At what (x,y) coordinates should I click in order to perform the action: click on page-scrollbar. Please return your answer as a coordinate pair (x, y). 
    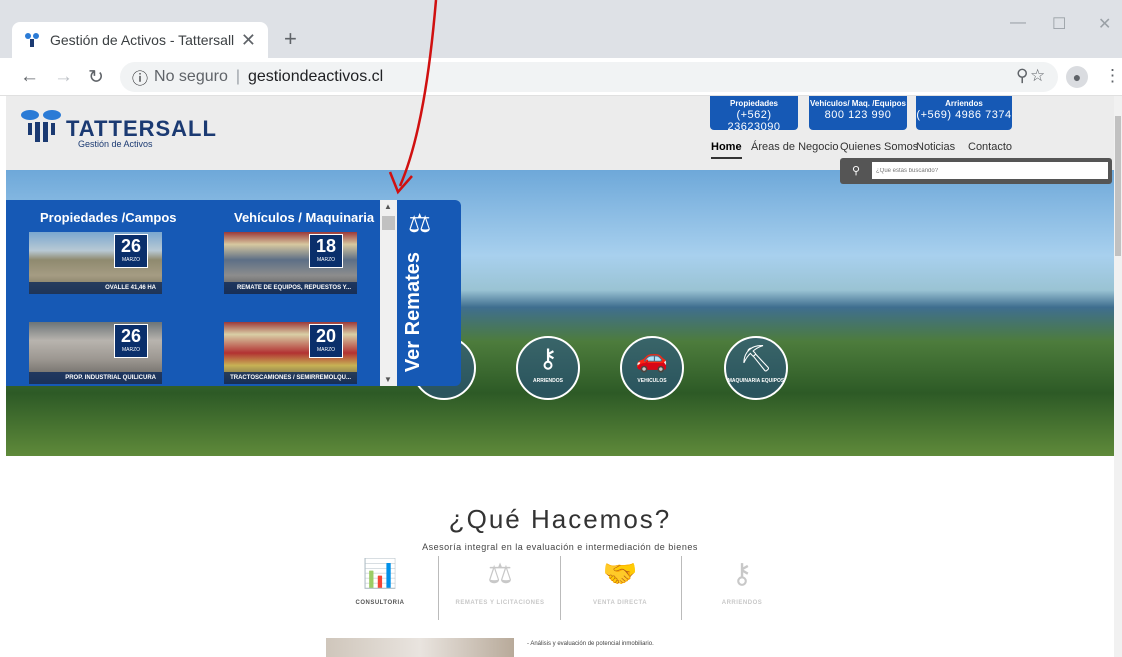
    Looking at the image, I should click on (1118, 376).